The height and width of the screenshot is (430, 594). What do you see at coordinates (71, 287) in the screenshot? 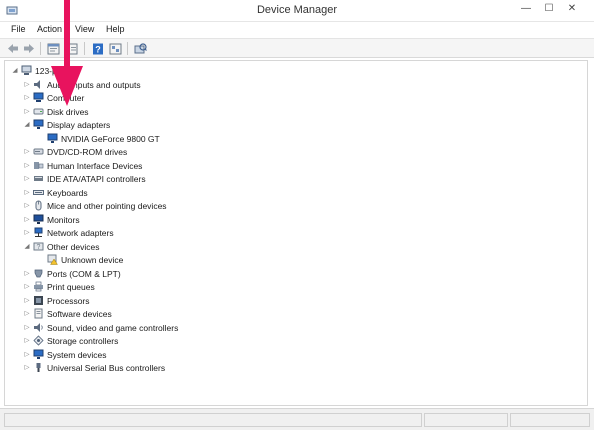
I see `tree-node-label: Print queues` at bounding box center [71, 287].